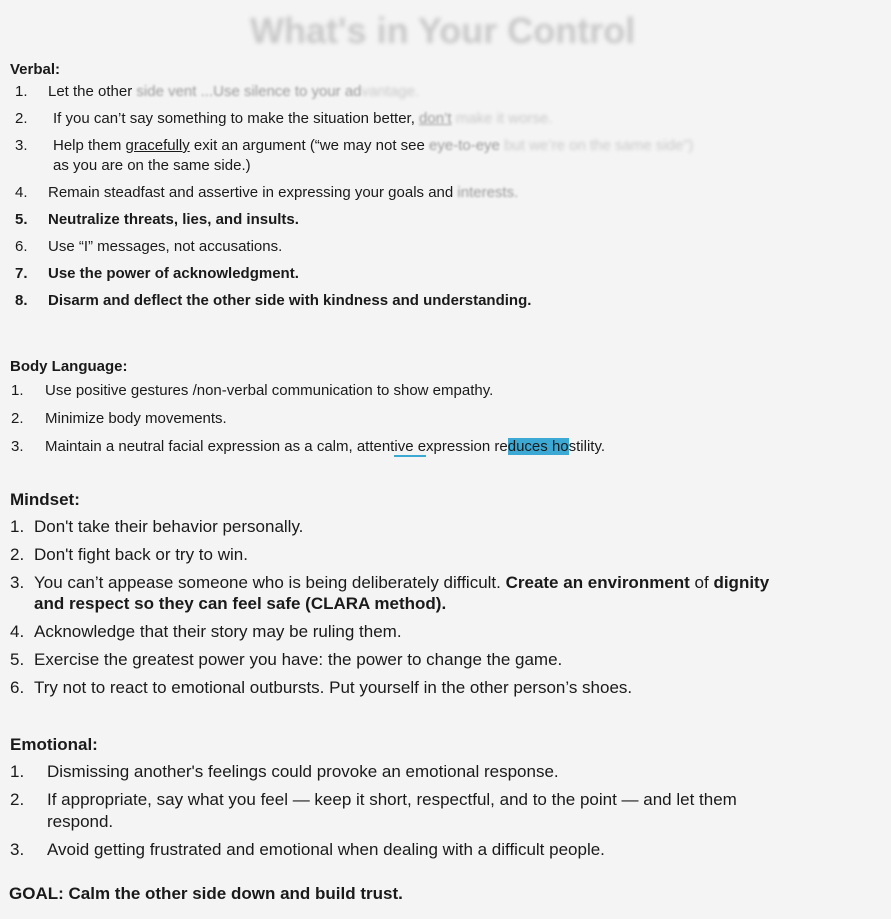  Describe the element at coordinates (157, 145) in the screenshot. I see `item-text-underlined: gracefully` at that location.